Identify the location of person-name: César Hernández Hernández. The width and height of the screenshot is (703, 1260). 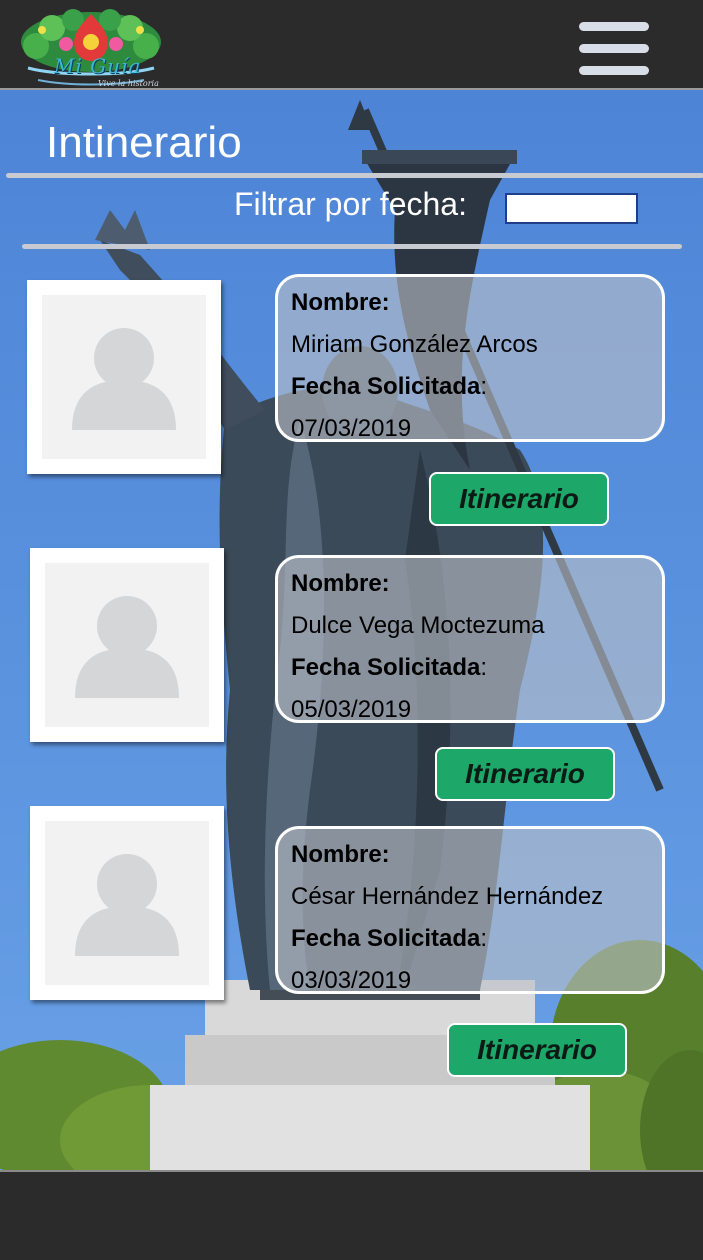
(447, 896).